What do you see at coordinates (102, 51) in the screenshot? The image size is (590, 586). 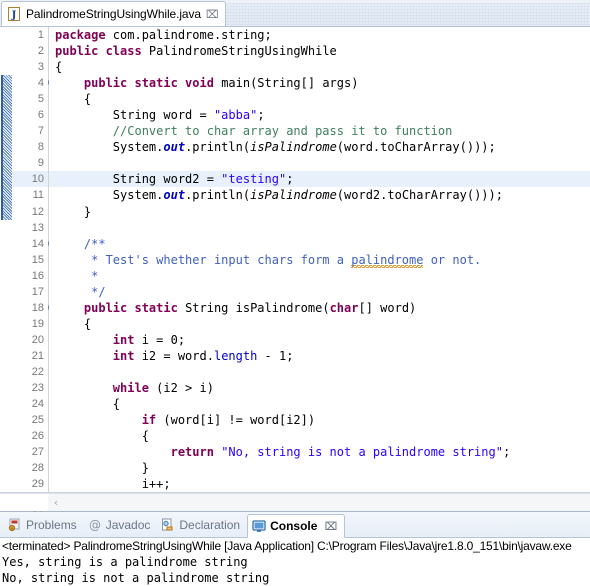 I see `code-token: public class` at bounding box center [102, 51].